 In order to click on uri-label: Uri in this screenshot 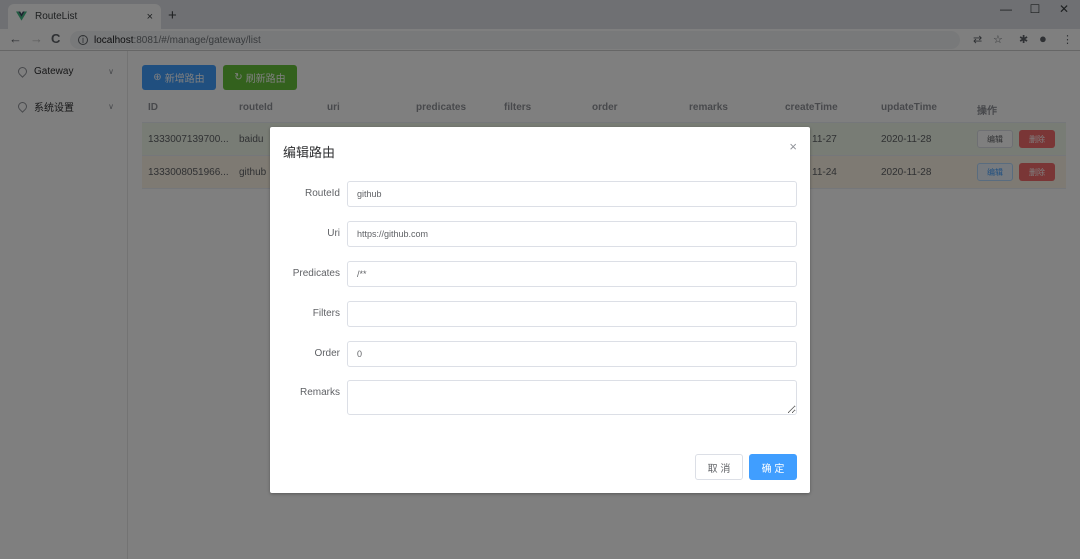, I will do `click(333, 233)`.